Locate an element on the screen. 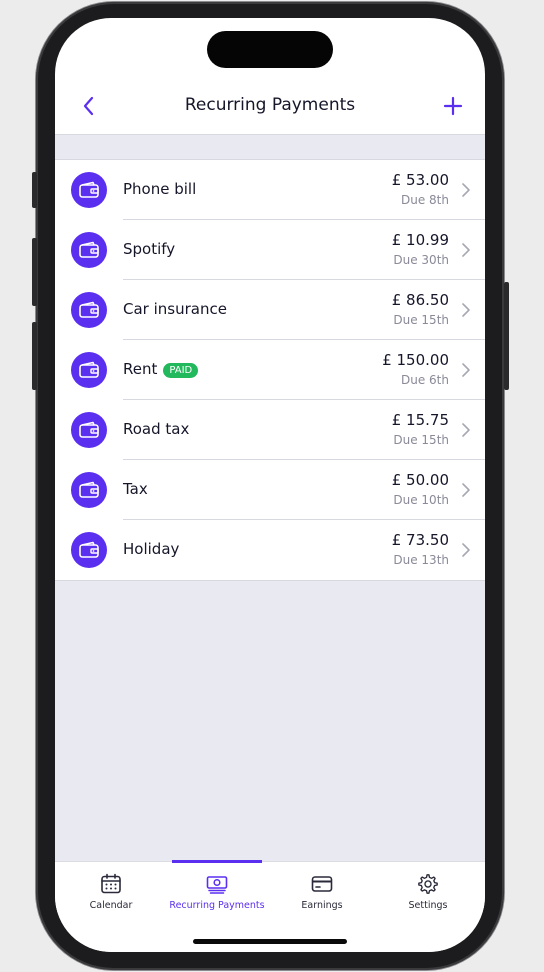  phone-volume-up is located at coordinates (34, 272).